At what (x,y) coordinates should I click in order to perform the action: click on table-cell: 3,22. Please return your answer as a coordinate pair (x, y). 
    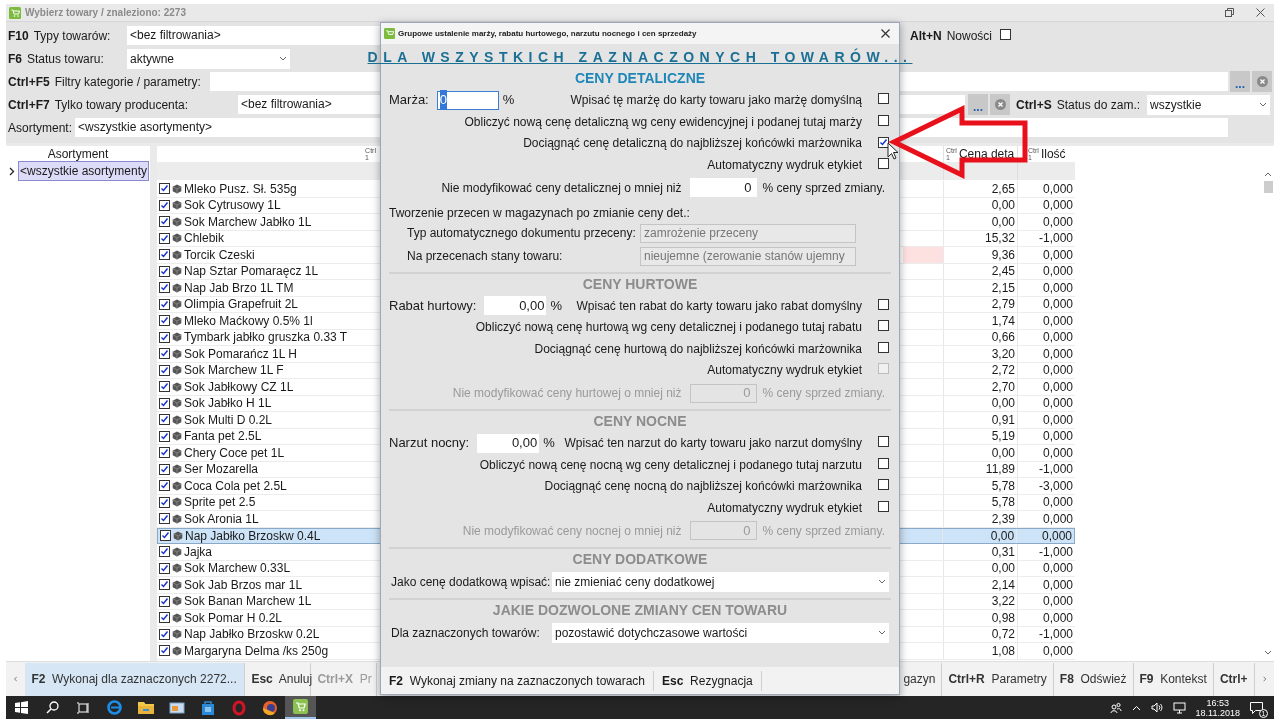
    Looking at the image, I should click on (980, 601).